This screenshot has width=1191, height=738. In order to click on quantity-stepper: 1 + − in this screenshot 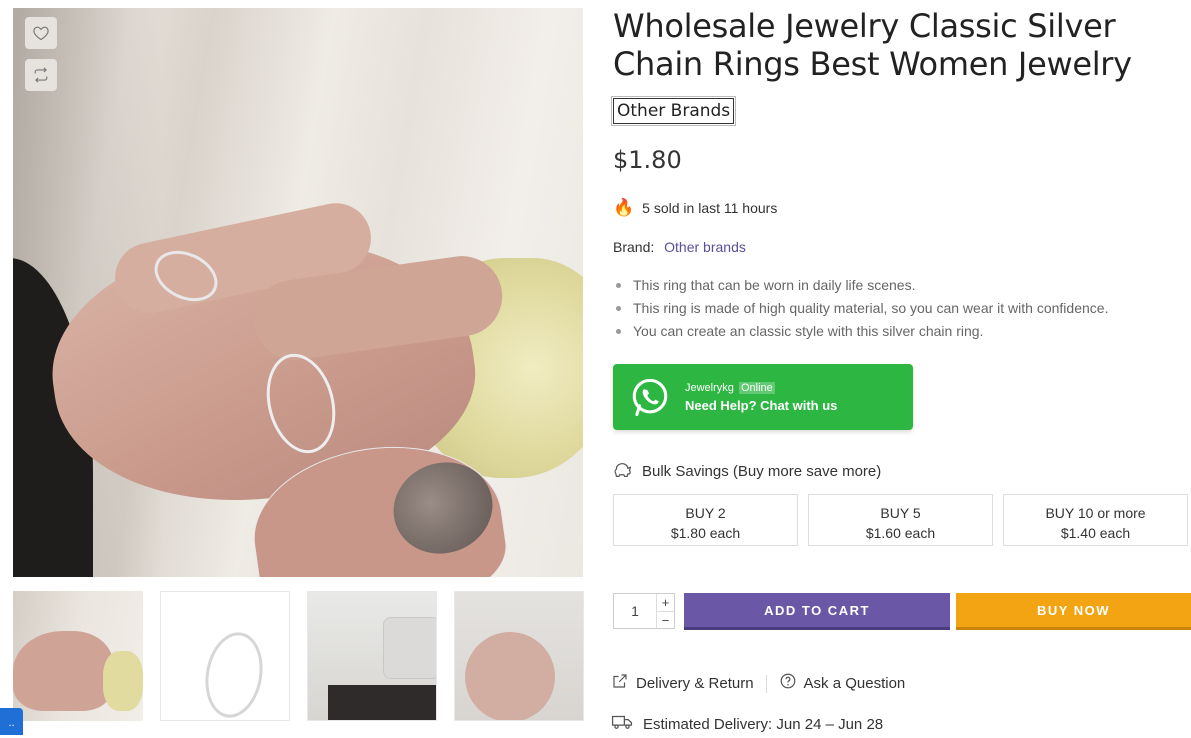, I will do `click(644, 611)`.